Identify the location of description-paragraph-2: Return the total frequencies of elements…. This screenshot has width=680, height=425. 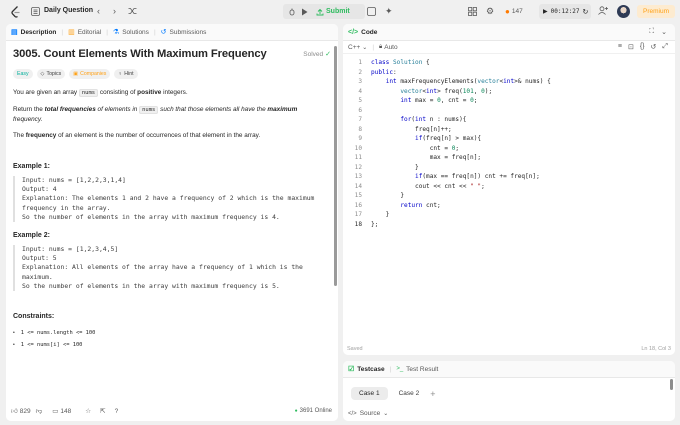
(155, 114).